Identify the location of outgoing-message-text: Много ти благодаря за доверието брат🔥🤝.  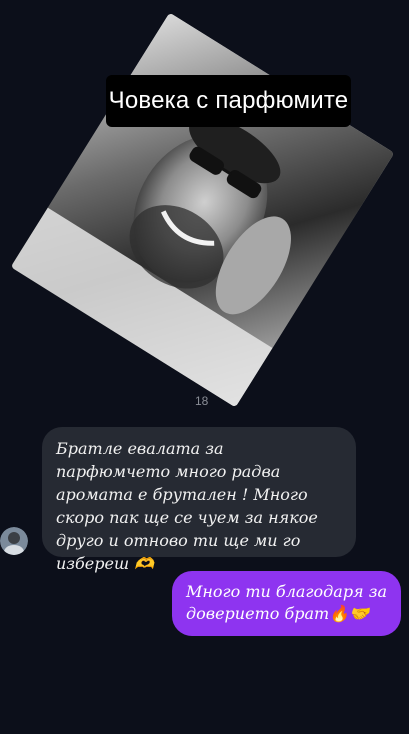
(286, 602).